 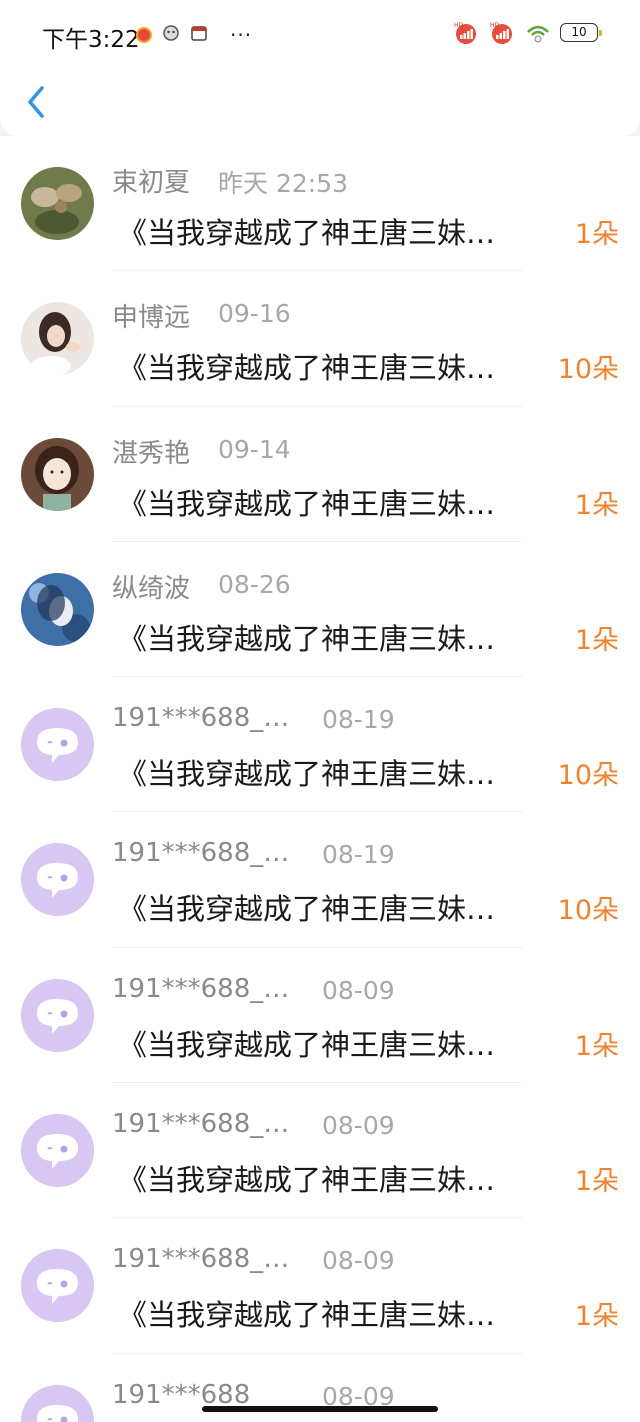 What do you see at coordinates (320, 474) in the screenshot?
I see `gift-record-row: 湛秀艳 09-14 《当我穿越成了神王唐三妹… 1朵` at bounding box center [320, 474].